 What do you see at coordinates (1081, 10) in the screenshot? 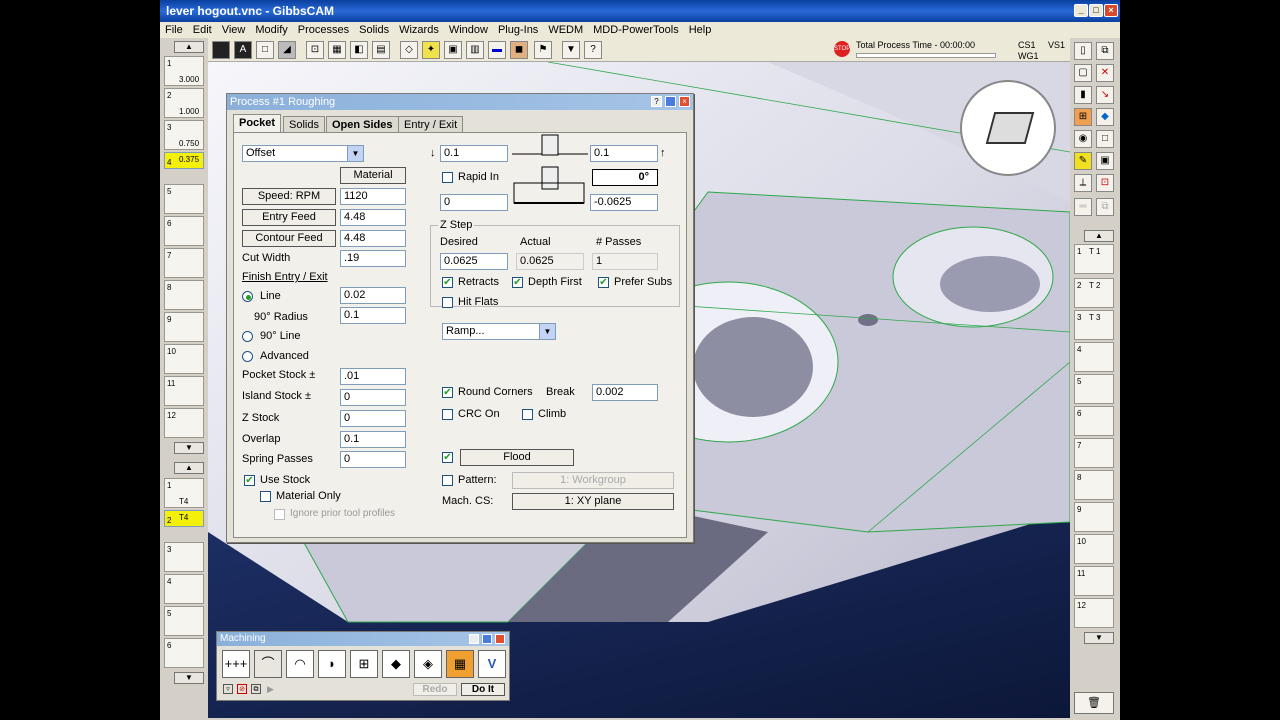
I see `minimize-button: _` at bounding box center [1081, 10].